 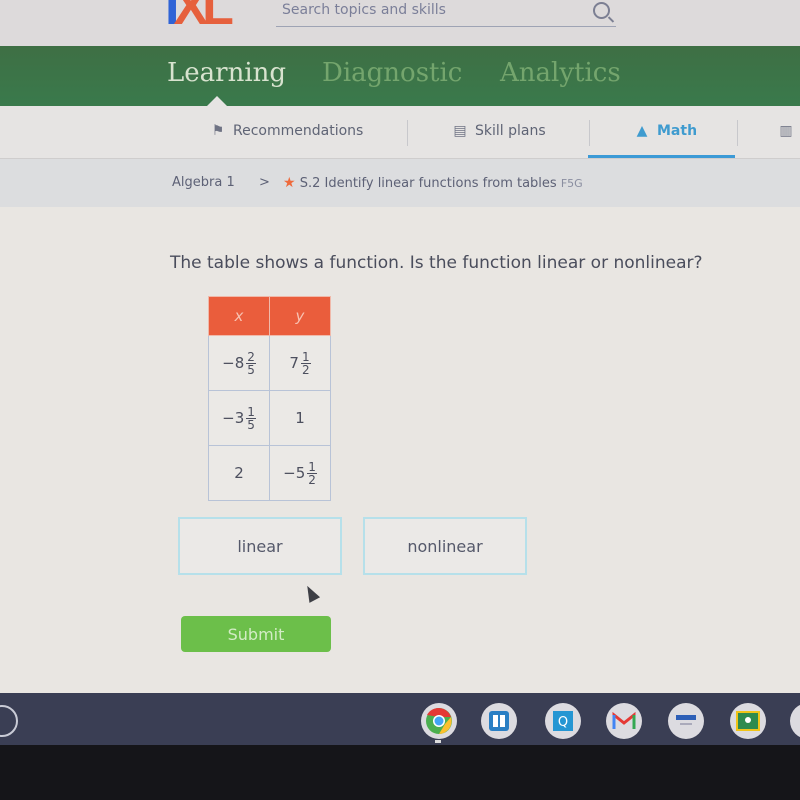 I want to click on fraction: 15, so click(x=251, y=418).